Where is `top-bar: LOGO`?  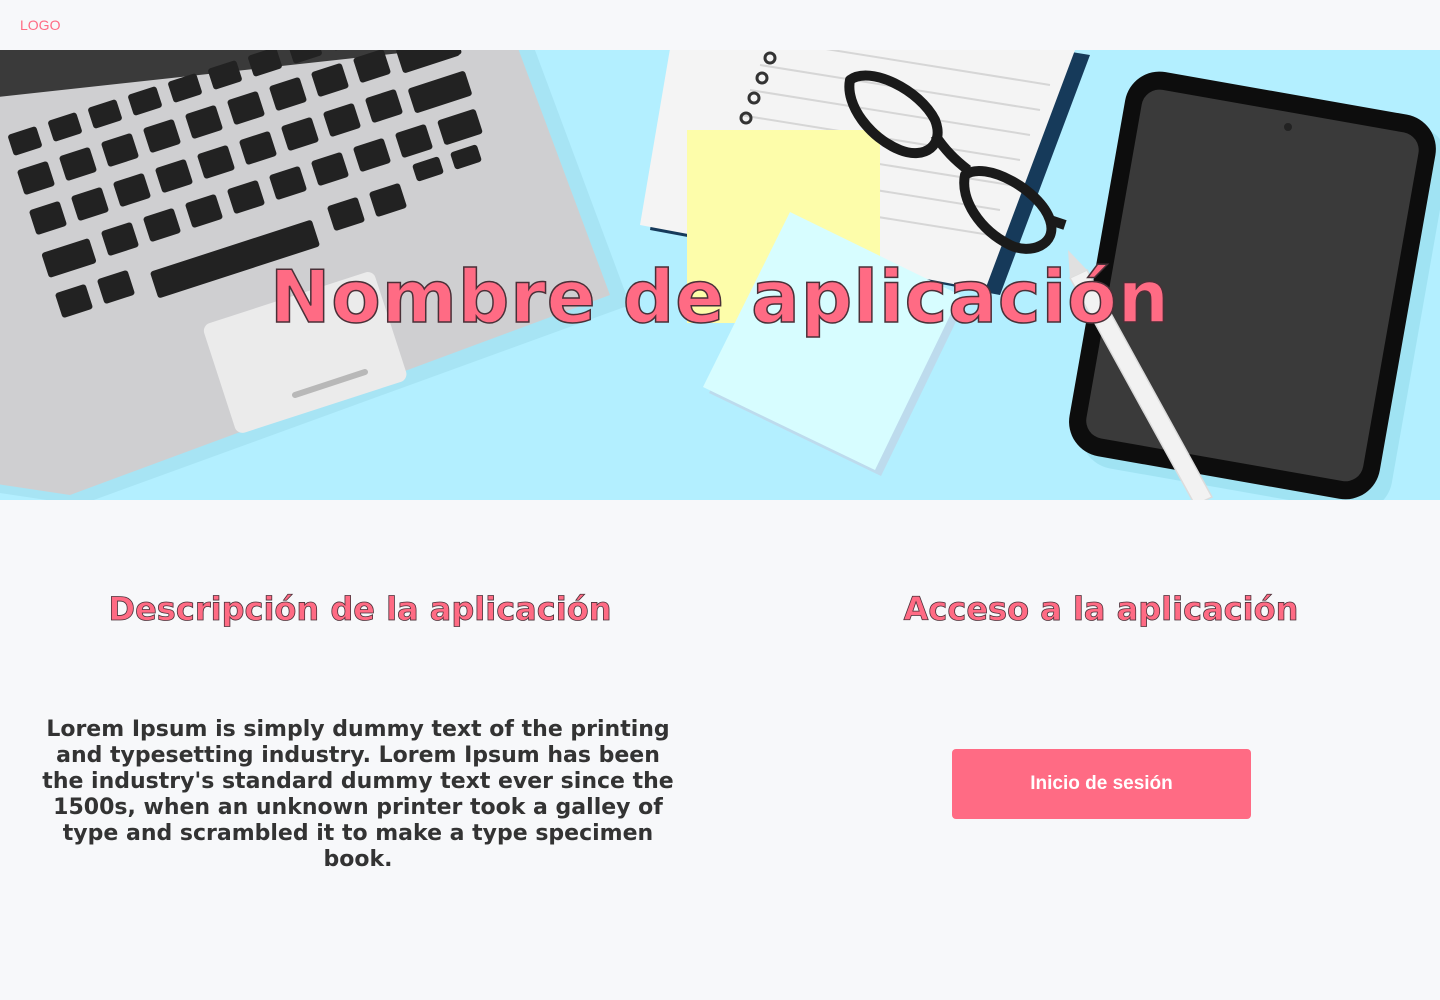
top-bar: LOGO is located at coordinates (720, 25).